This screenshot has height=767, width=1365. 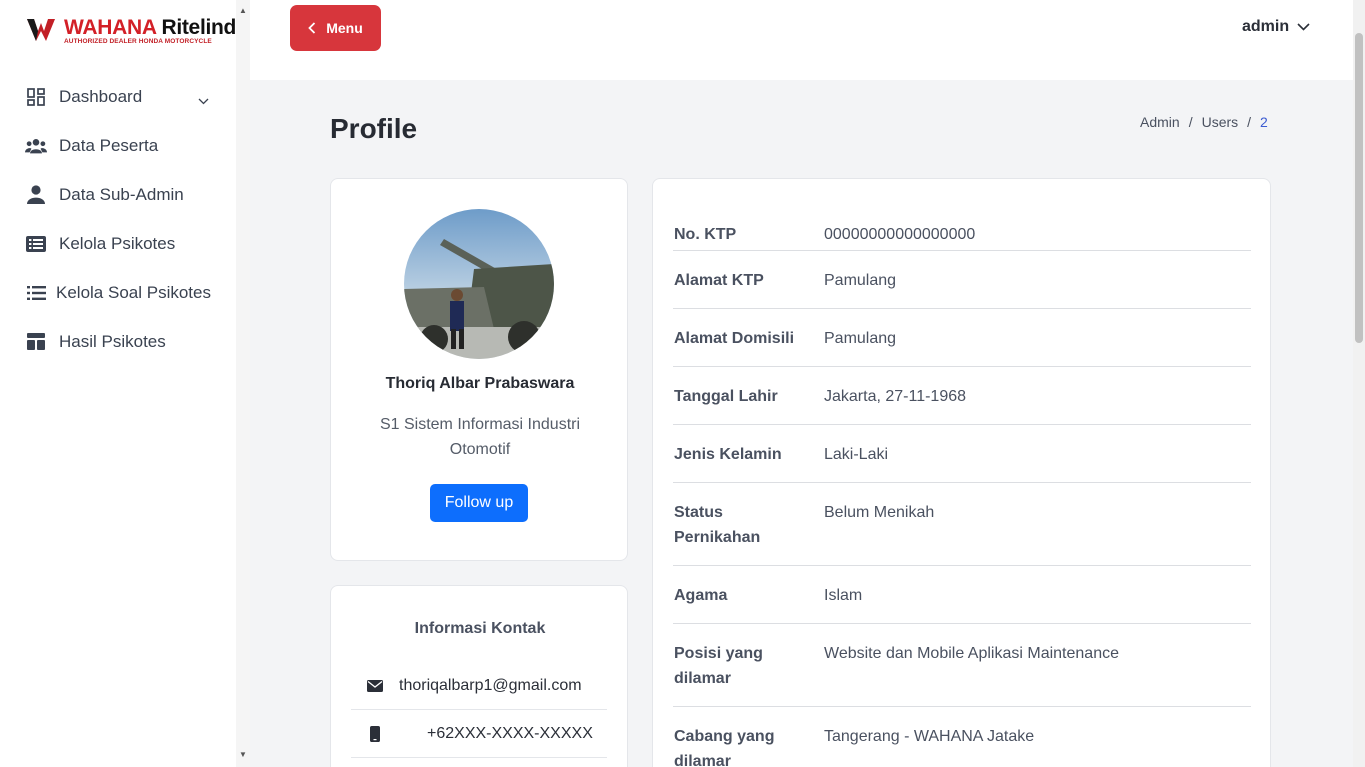 I want to click on sidebar-item-data-peserta: Data Peserta, so click(x=118, y=145).